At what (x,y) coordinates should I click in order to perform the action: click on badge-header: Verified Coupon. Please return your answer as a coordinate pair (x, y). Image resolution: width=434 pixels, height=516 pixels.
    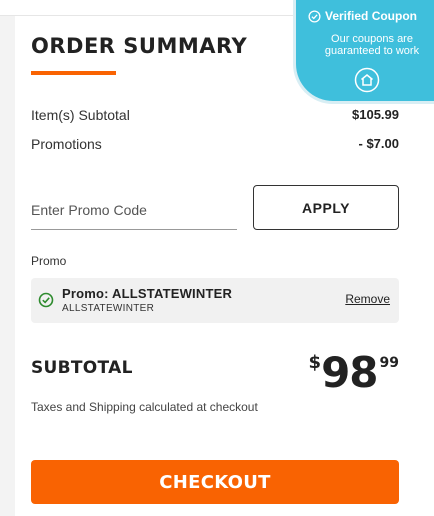
    Looking at the image, I should click on (362, 16).